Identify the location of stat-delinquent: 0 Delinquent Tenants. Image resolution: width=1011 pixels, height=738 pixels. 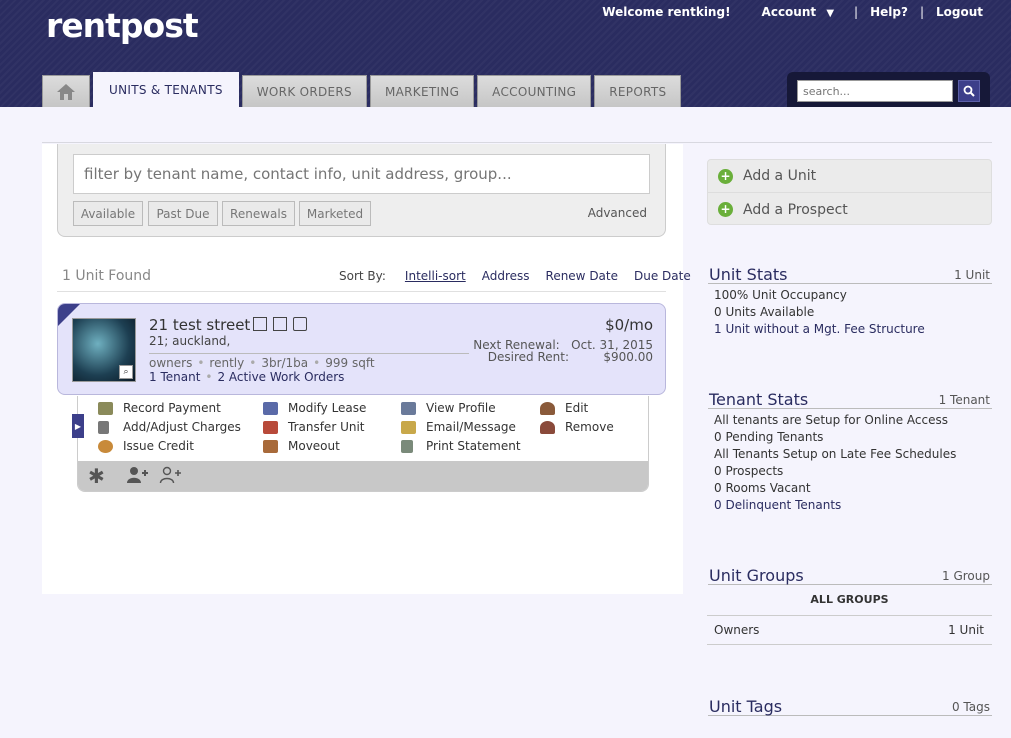
(777, 505).